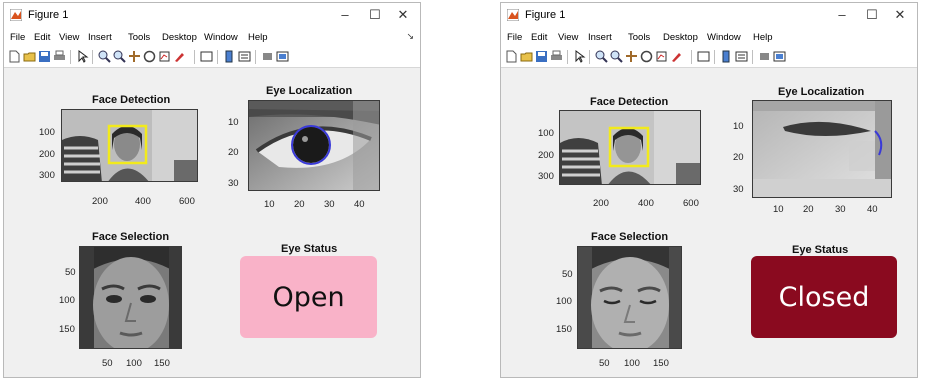 The height and width of the screenshot is (383, 926). Describe the element at coordinates (738, 157) in the screenshot. I see `eye-localization-ytick: 20` at that location.